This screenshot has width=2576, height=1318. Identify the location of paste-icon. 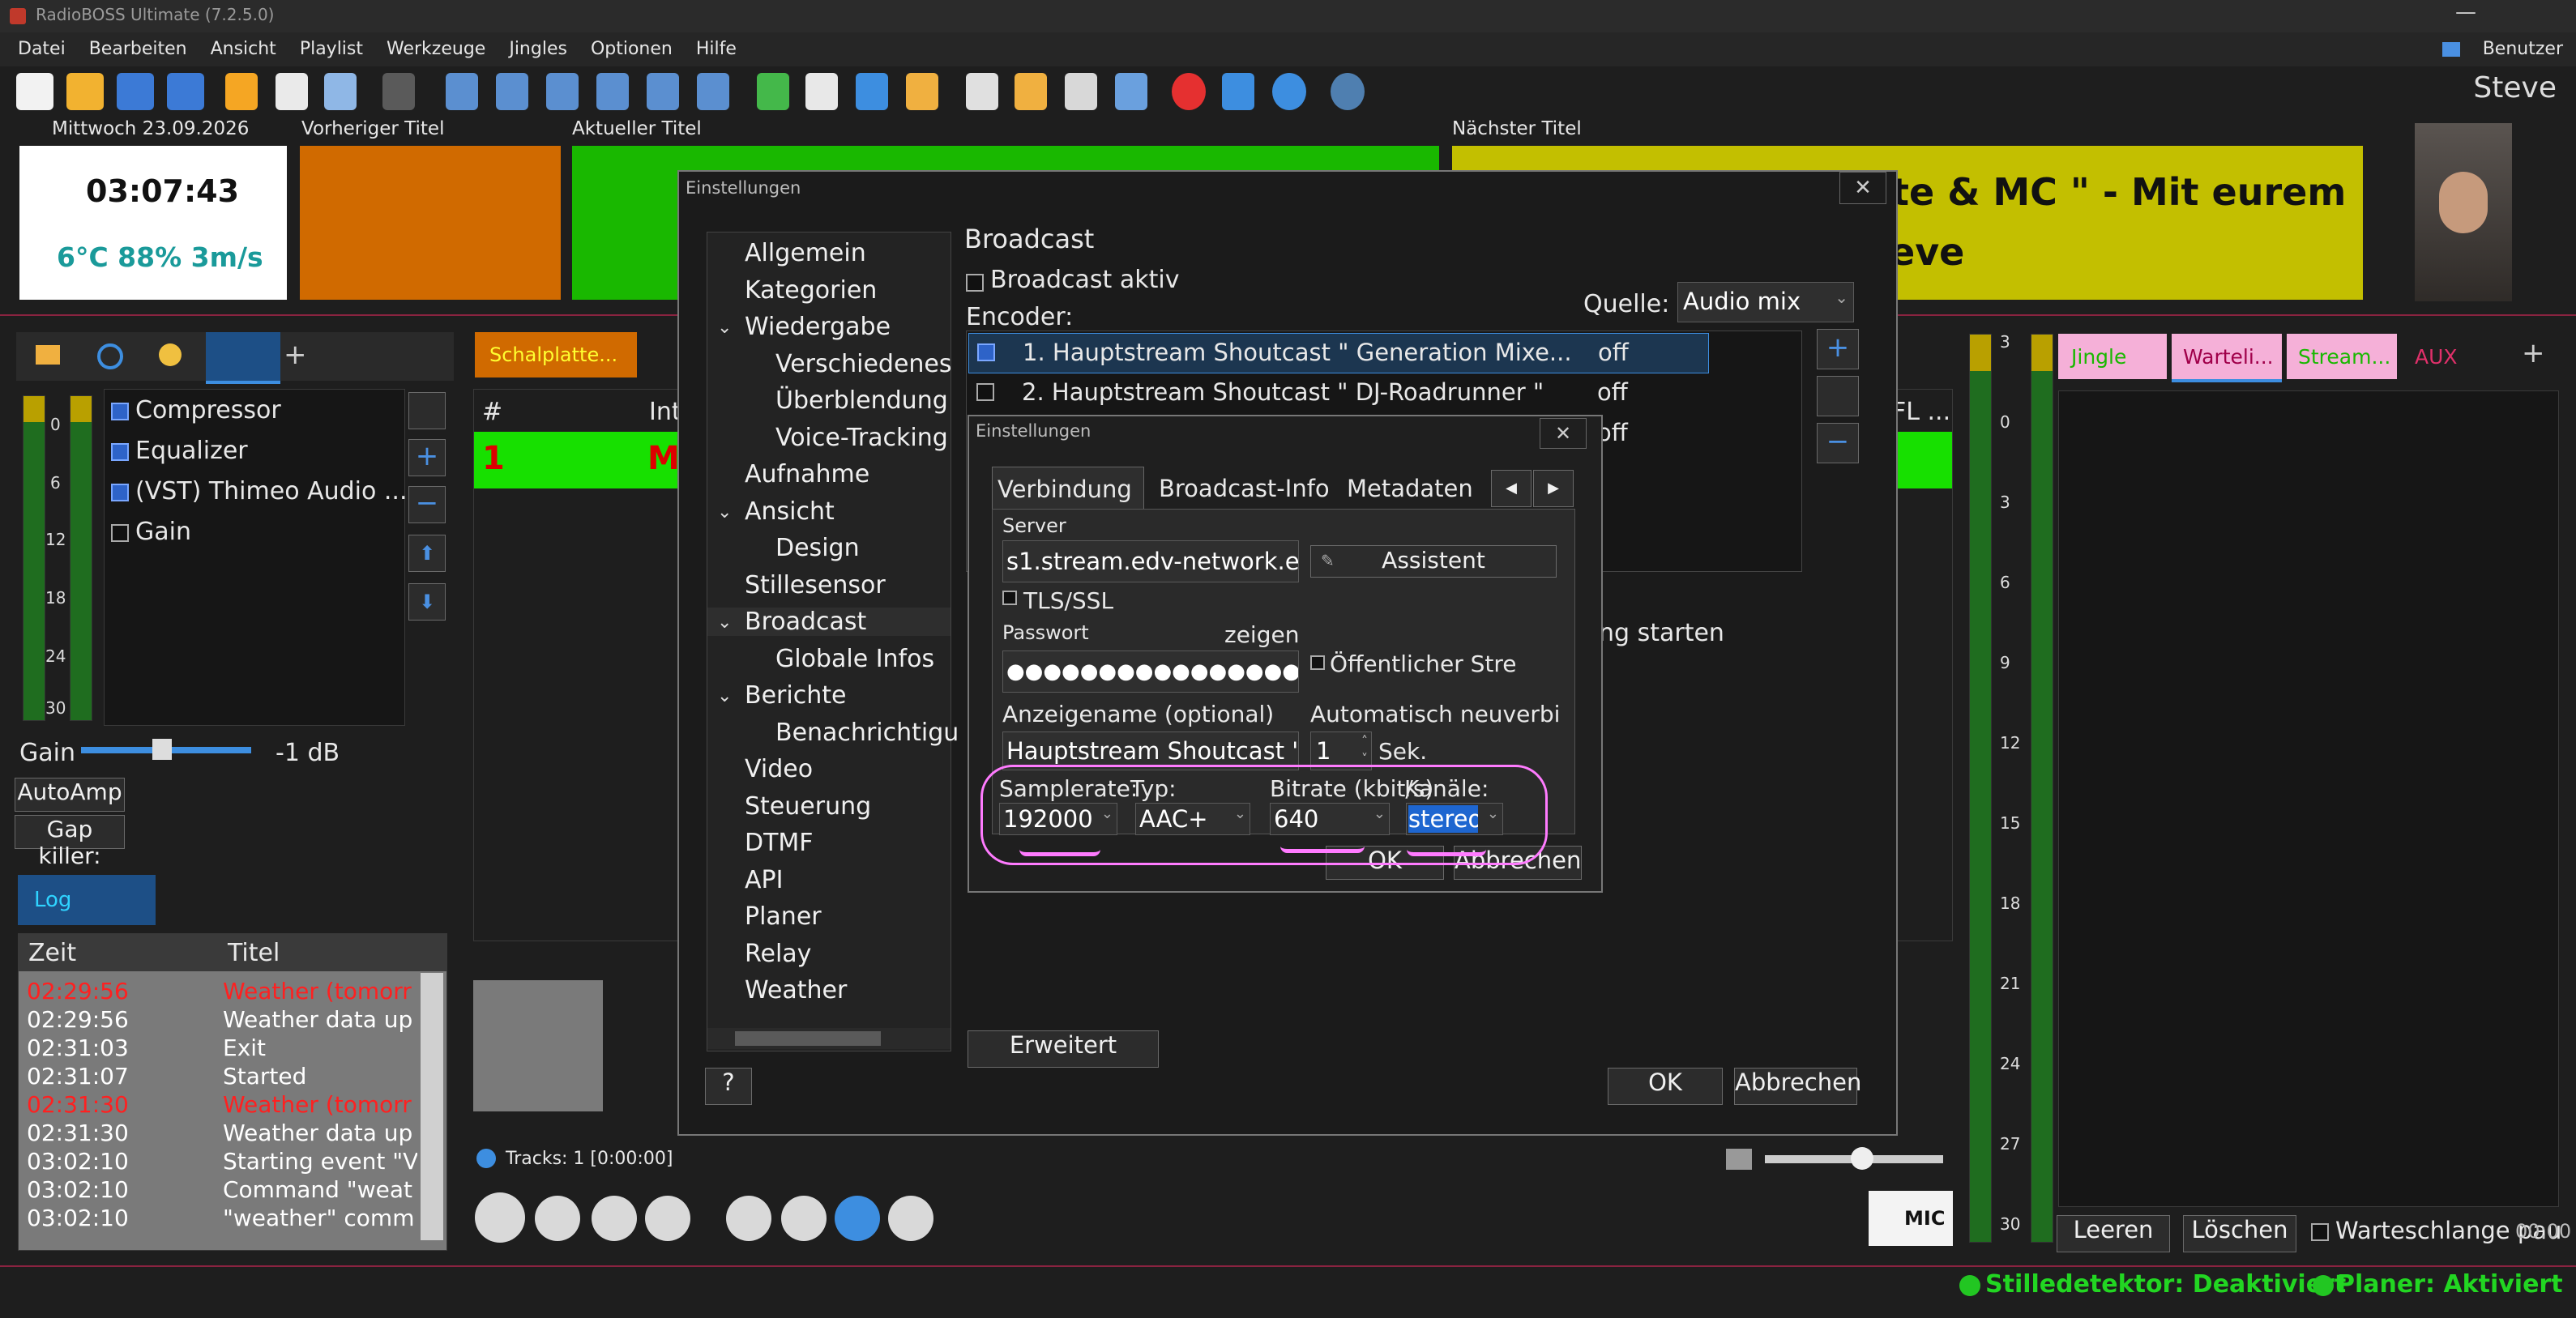
(340, 92).